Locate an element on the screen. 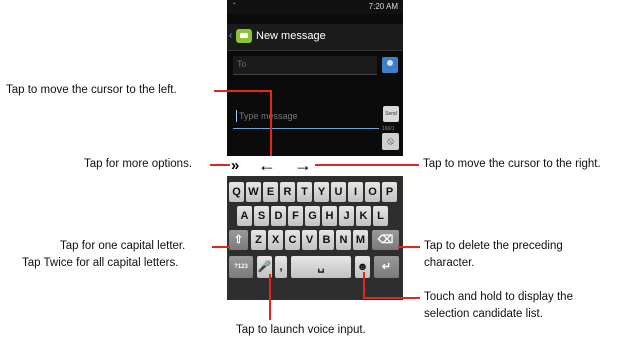 The width and height of the screenshot is (632, 342). callout-delete-2: character. is located at coordinates (449, 263).